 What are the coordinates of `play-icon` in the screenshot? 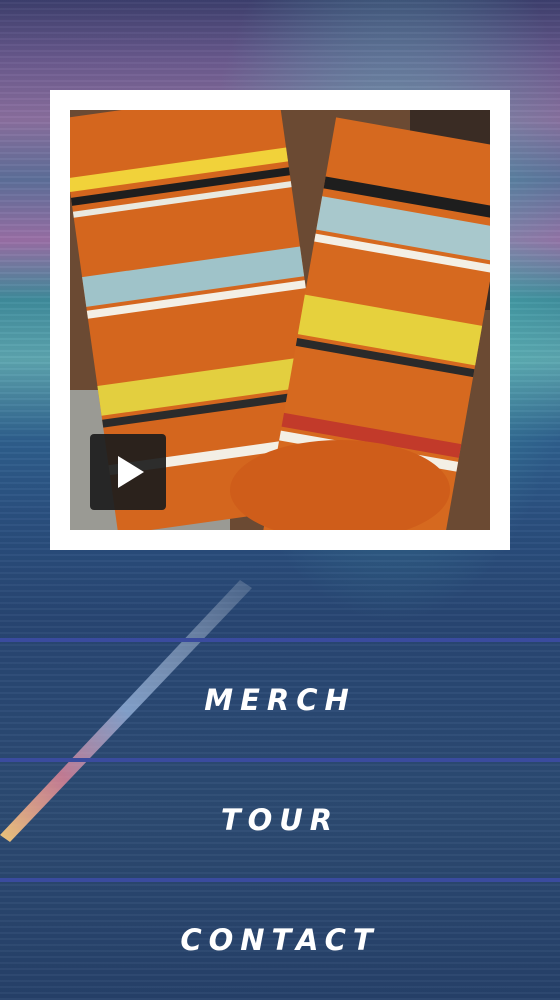 It's located at (131, 472).